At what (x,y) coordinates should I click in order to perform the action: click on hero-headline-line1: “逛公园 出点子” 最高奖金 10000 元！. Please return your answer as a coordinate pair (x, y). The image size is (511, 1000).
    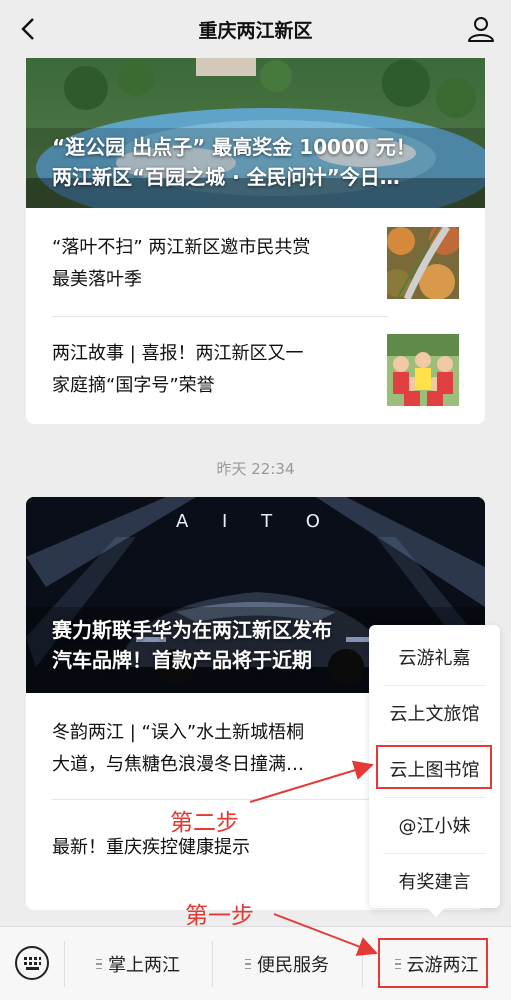
    Looking at the image, I should click on (234, 147).